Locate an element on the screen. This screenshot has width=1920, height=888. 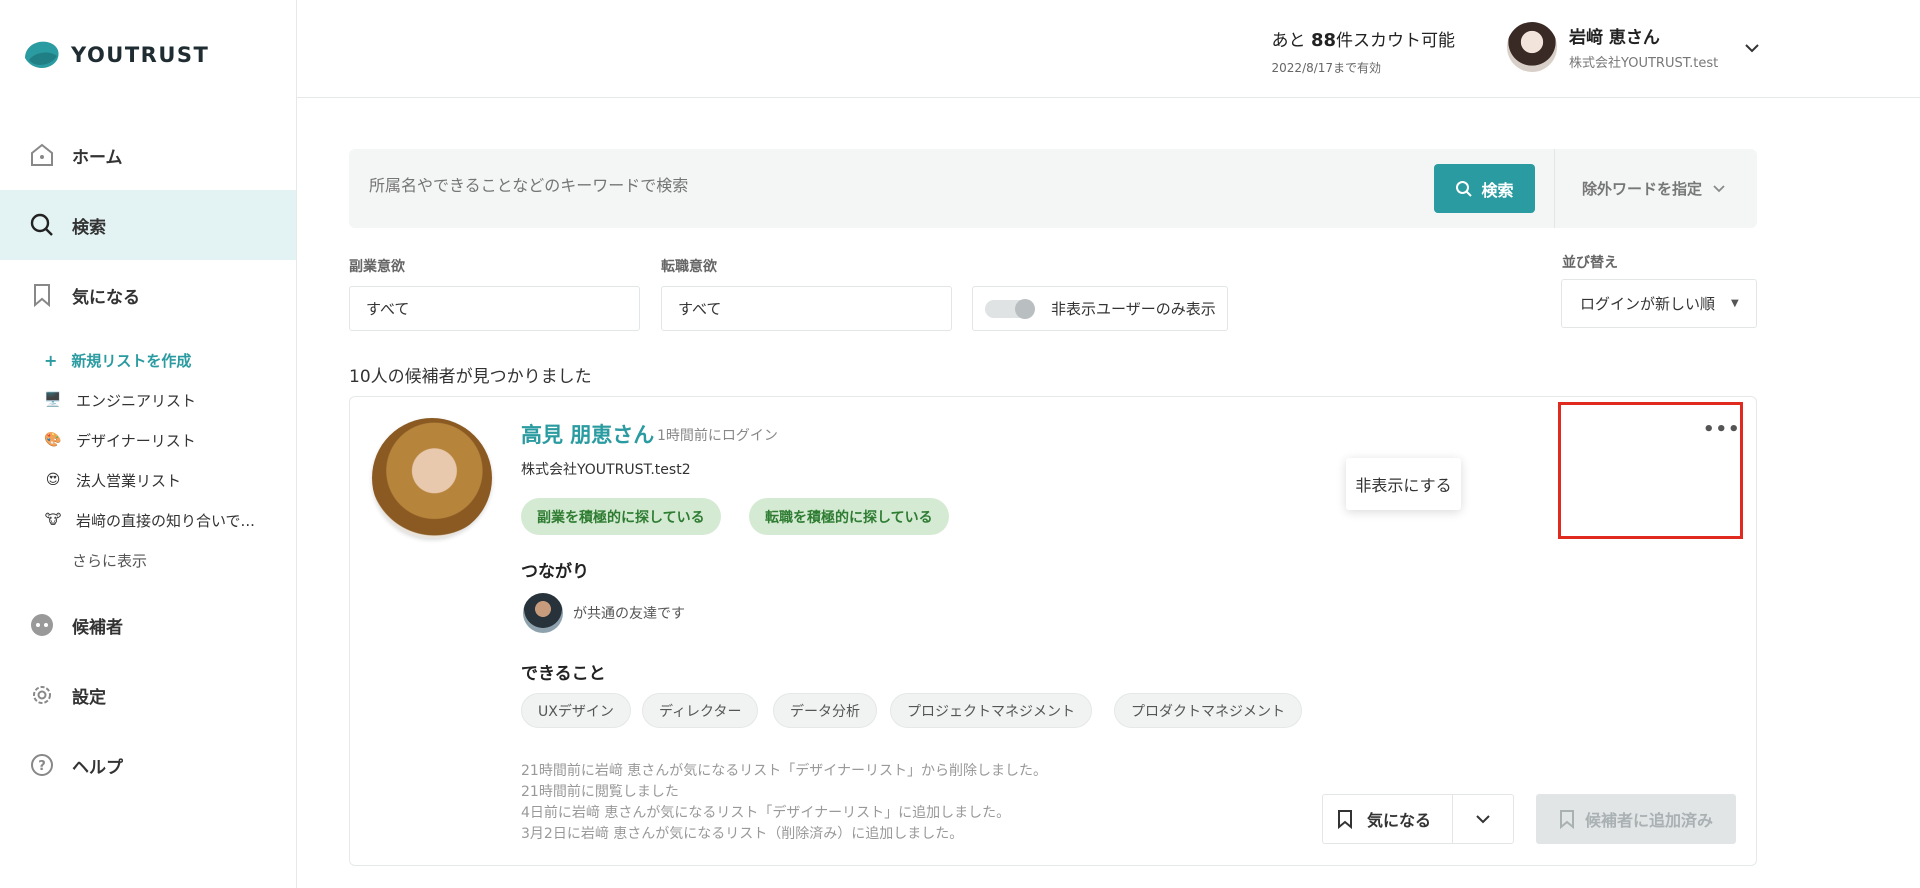
bookmark-button: 気になる is located at coordinates (1388, 819).